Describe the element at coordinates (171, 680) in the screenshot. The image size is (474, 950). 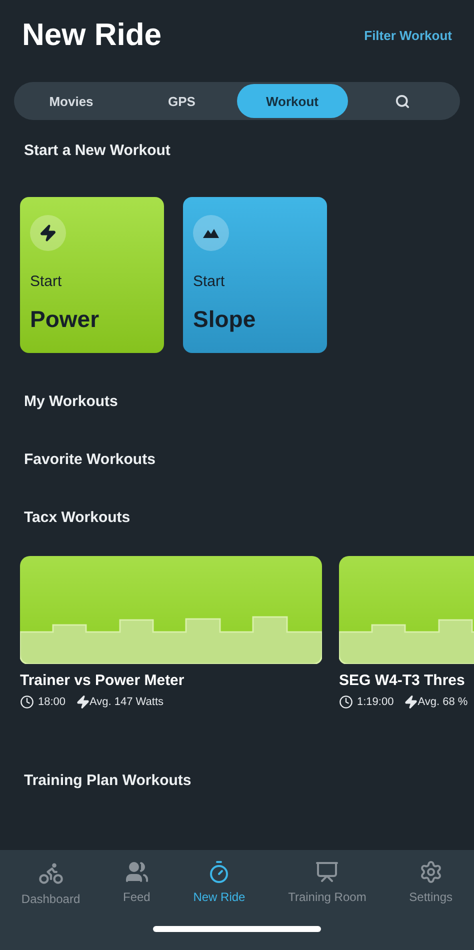
I see `workout-title: Trainer vs Power Meter` at that location.